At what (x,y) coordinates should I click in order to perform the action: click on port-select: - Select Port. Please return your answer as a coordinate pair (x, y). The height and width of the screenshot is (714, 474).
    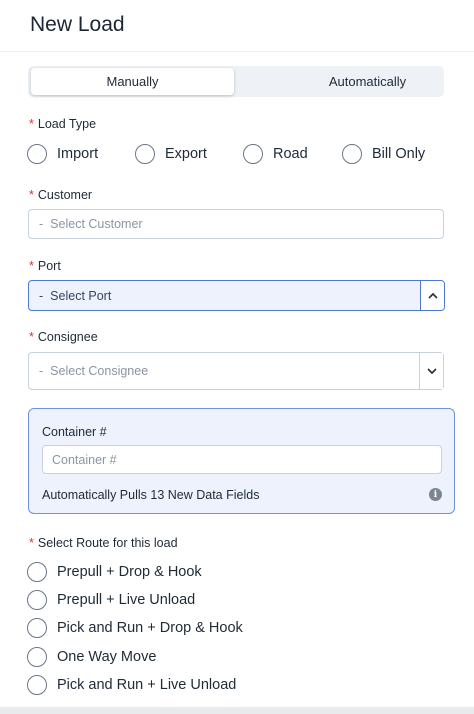
    Looking at the image, I should click on (236, 295).